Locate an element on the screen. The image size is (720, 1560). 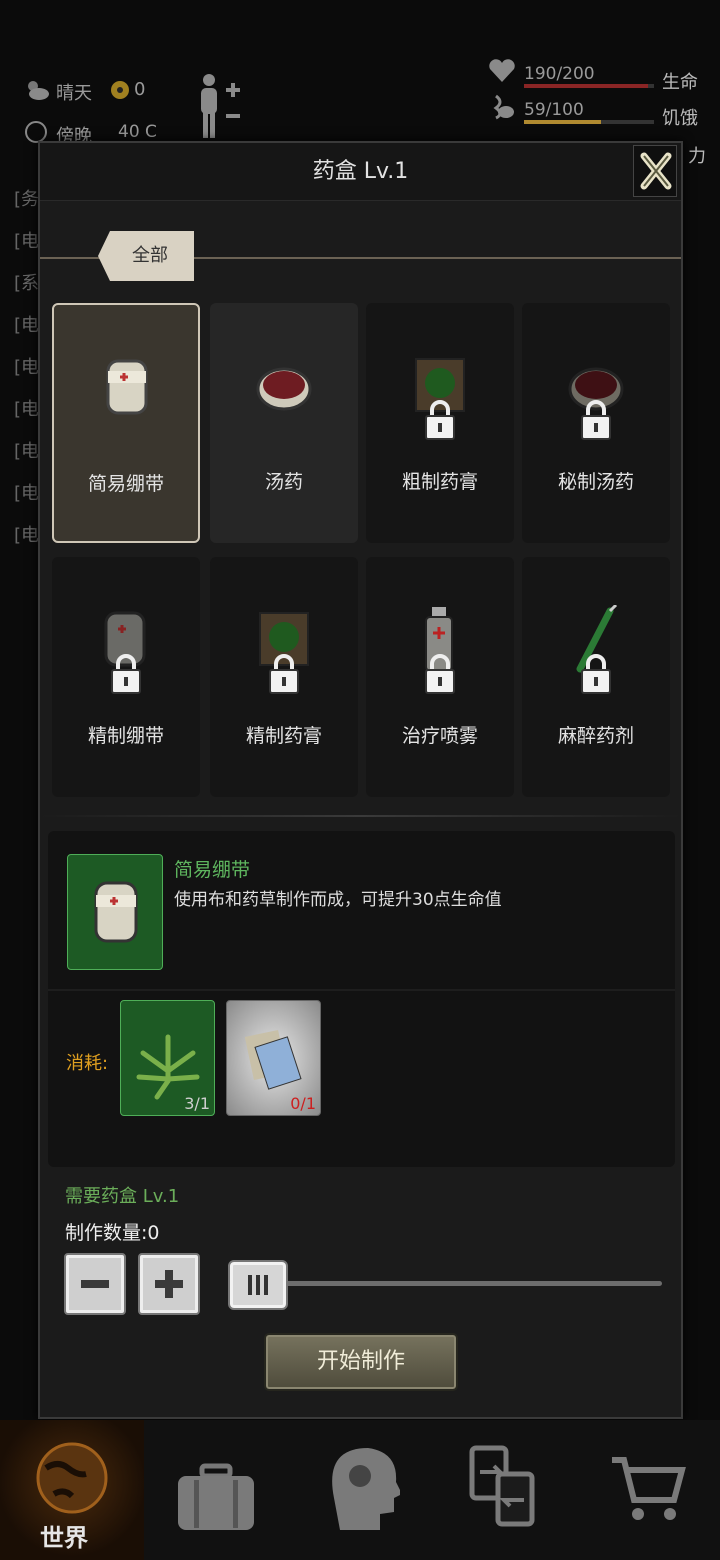
recipe-label: 麻醉药剂 is located at coordinates (595, 736).